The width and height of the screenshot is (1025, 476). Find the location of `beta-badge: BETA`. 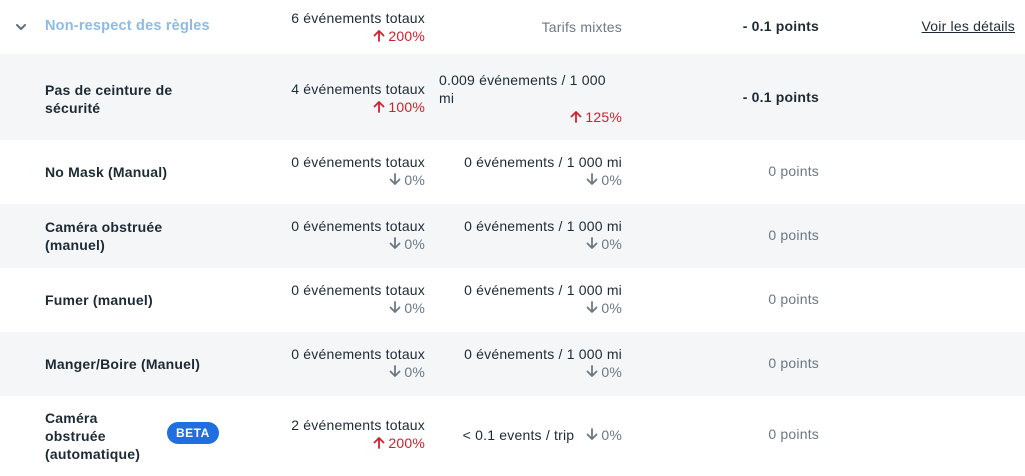

beta-badge: BETA is located at coordinates (193, 433).